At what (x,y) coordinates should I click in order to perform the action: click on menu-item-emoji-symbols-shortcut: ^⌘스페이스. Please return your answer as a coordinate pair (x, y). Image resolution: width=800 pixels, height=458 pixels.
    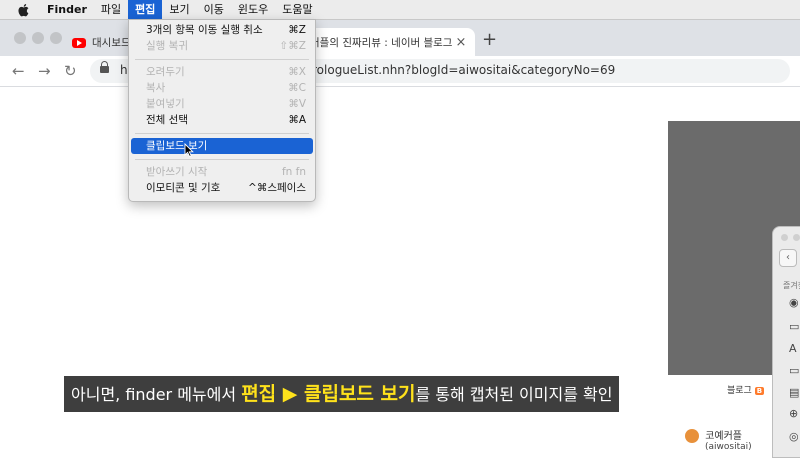
    Looking at the image, I should click on (277, 188).